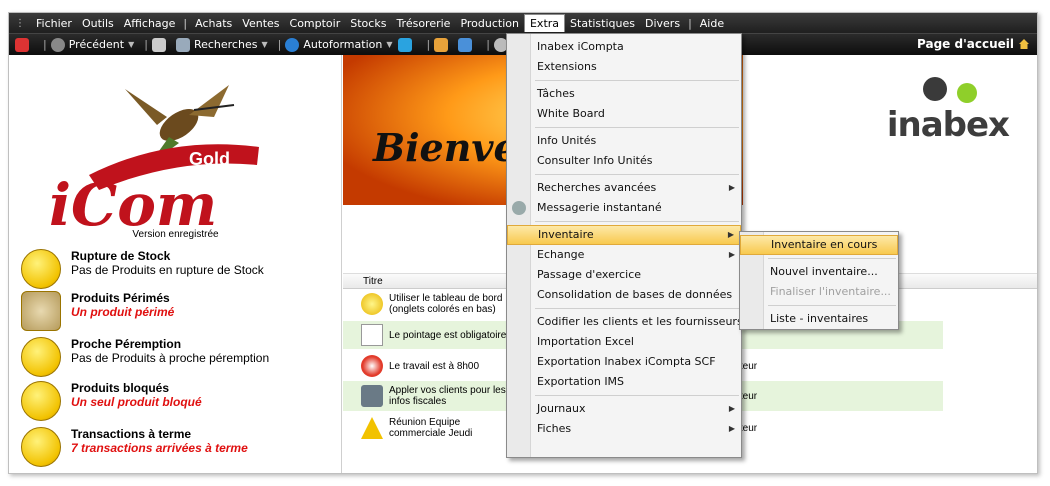  I want to click on training-label: Autoformation, so click(343, 44).